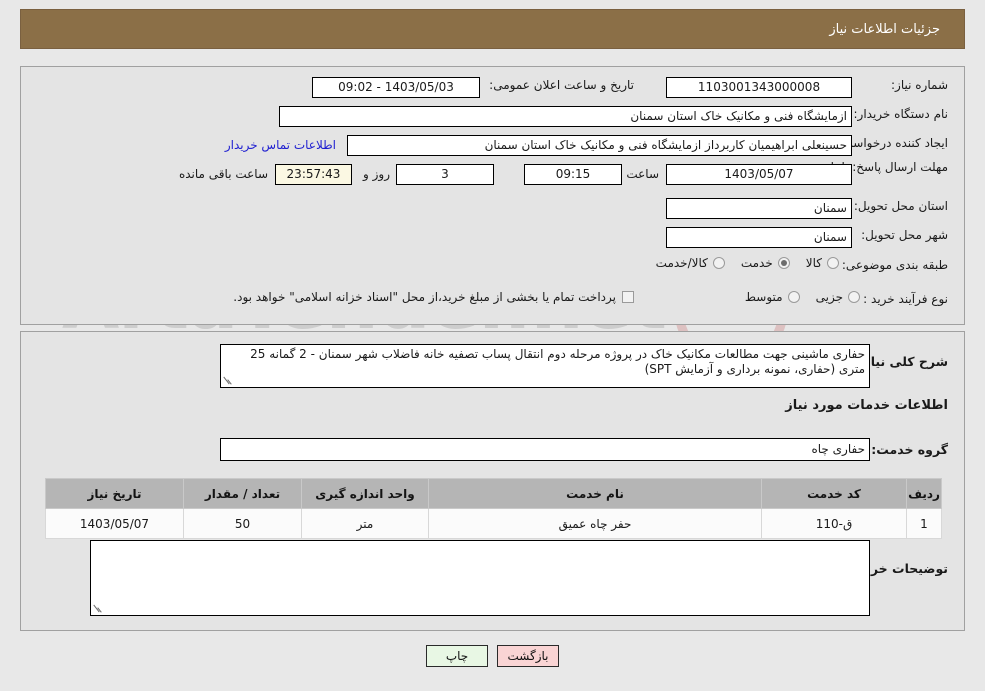 Image resolution: width=985 pixels, height=691 pixels. What do you see at coordinates (545, 449) in the screenshot?
I see `service-group-value: حفاری چاه` at bounding box center [545, 449].